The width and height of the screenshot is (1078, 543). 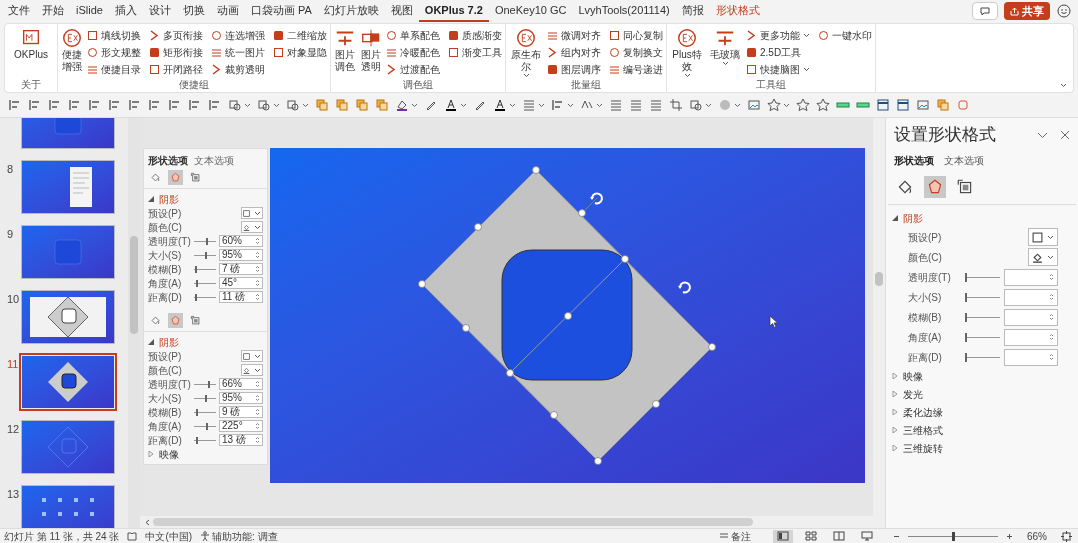 I want to click on notes-button: 备注, so click(x=735, y=535).